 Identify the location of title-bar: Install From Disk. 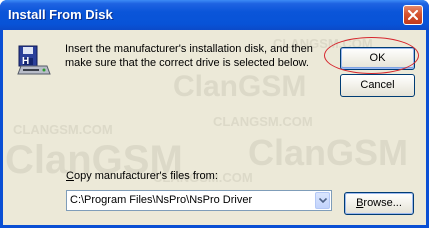
(214, 15).